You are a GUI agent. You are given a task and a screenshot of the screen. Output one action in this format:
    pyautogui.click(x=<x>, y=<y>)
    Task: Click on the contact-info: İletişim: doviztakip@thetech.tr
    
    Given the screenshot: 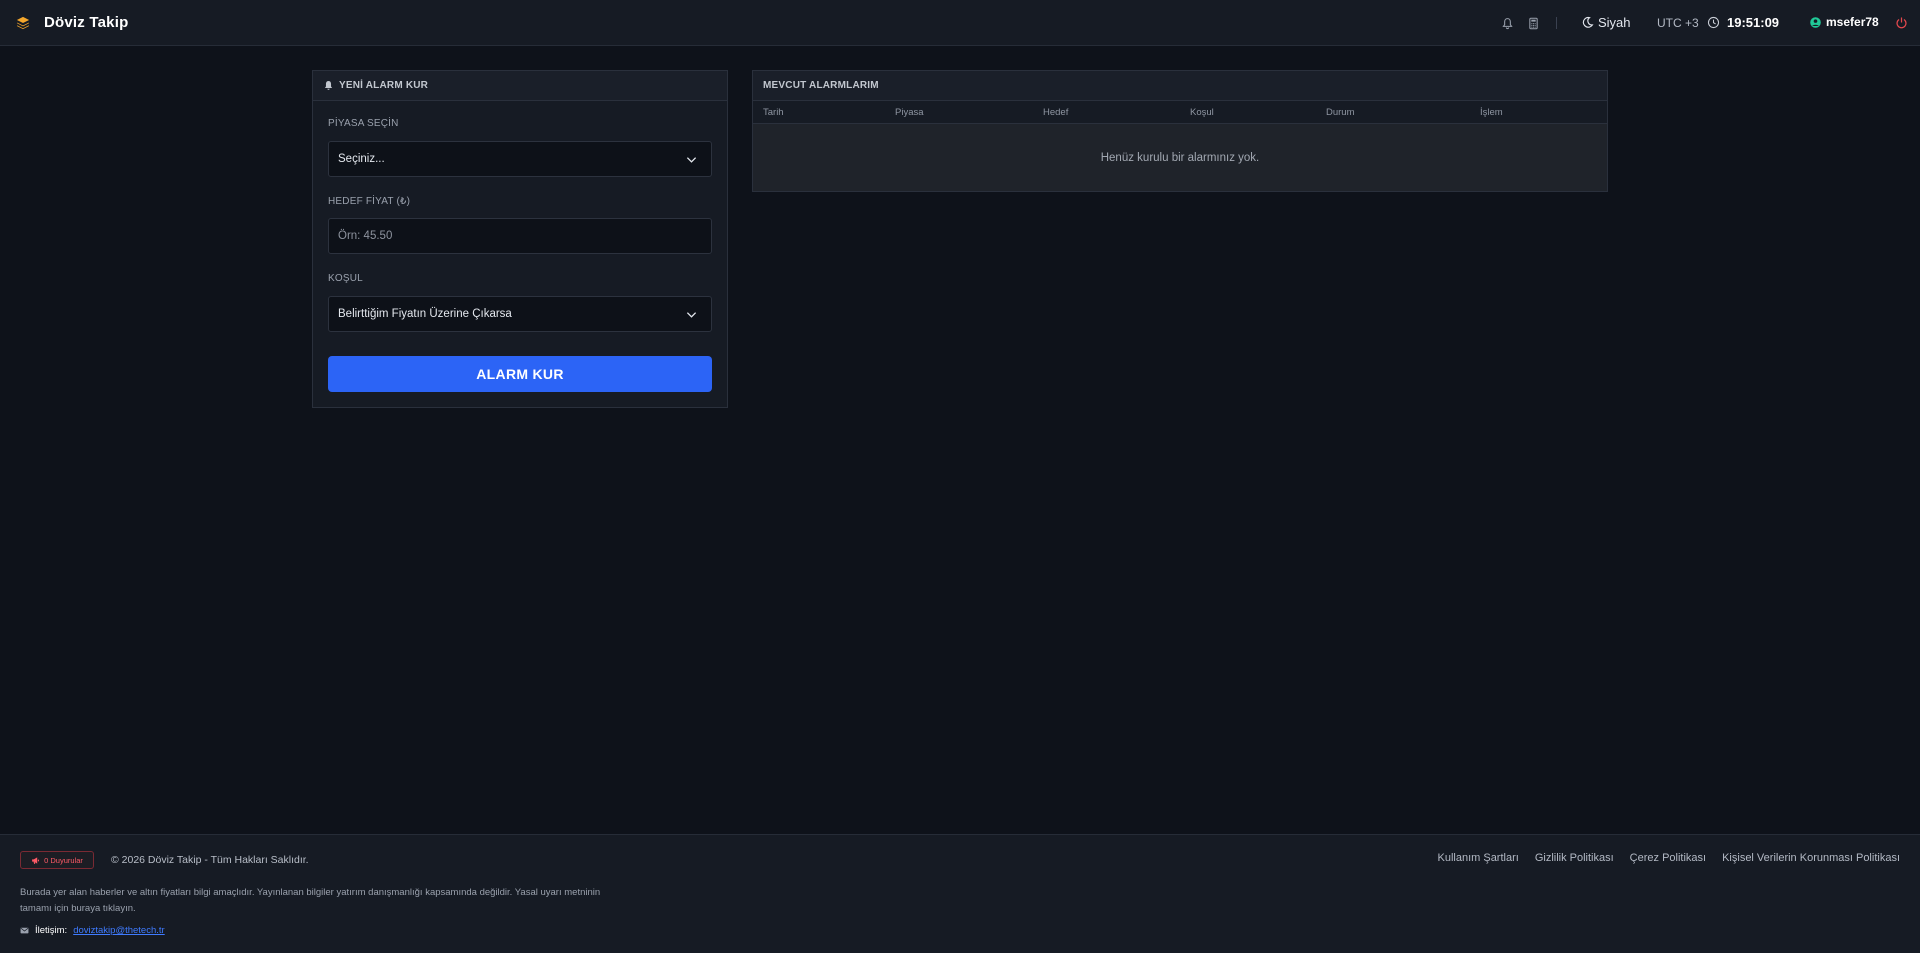 What is the action you would take?
    pyautogui.click(x=92, y=930)
    